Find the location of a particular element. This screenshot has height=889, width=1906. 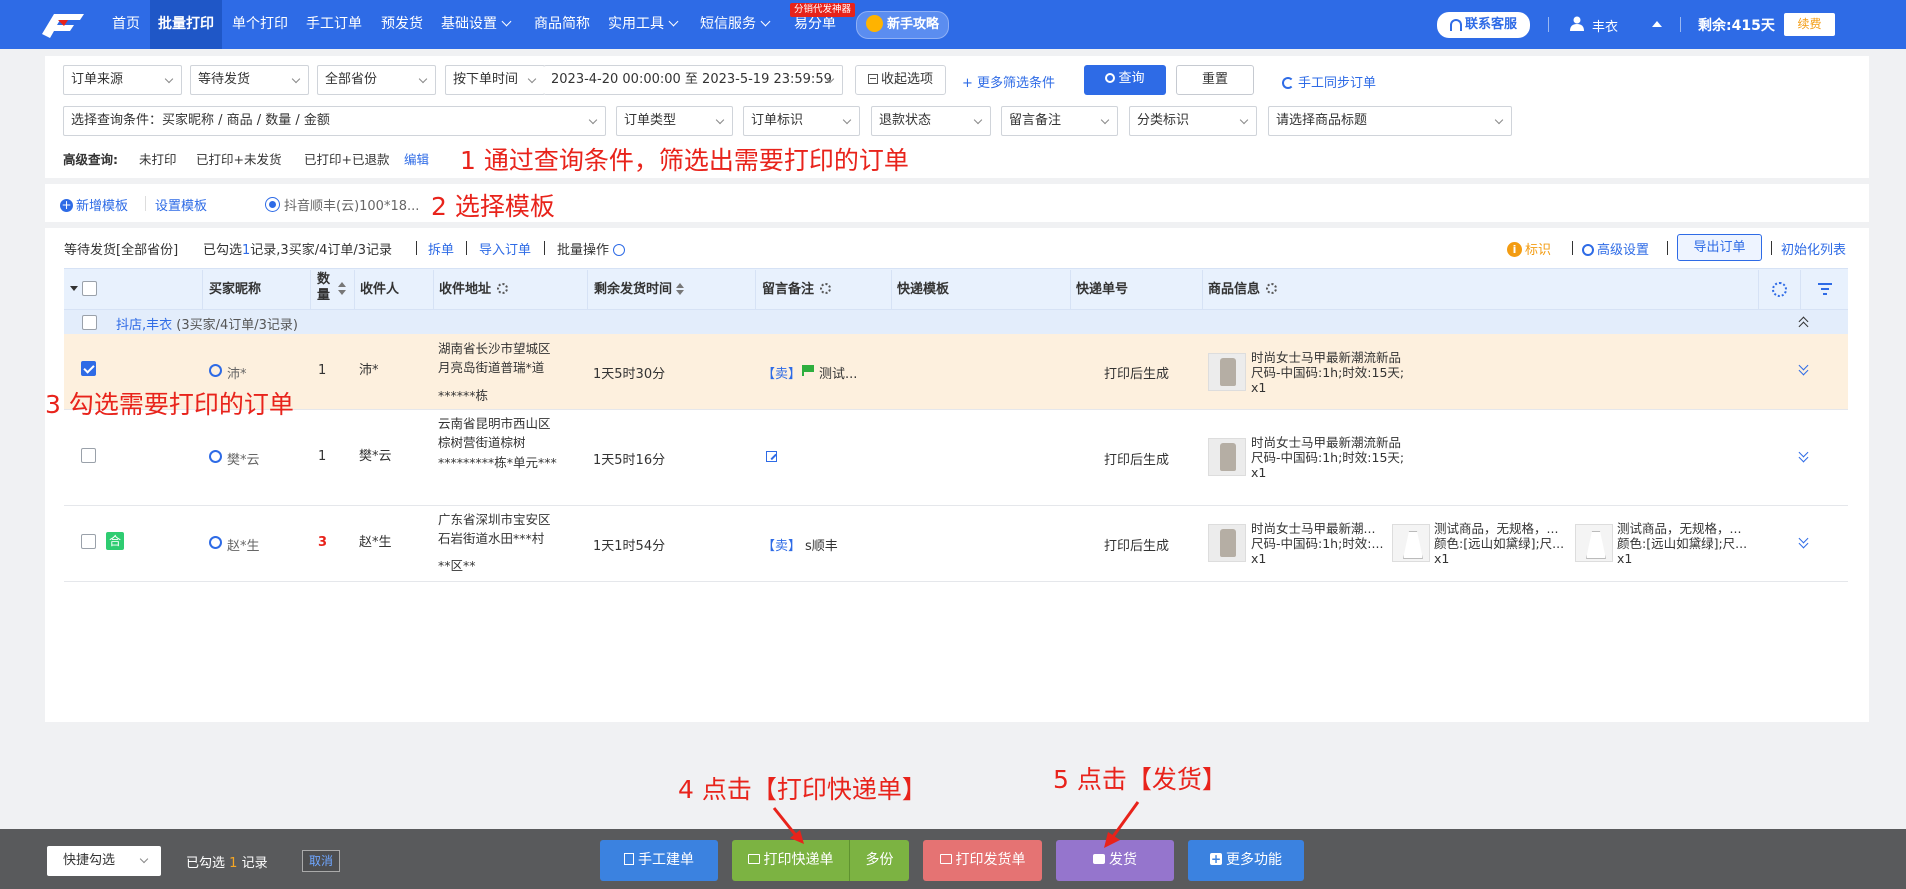

column-header-time-left: 剩余发货时间 is located at coordinates (639, 290).